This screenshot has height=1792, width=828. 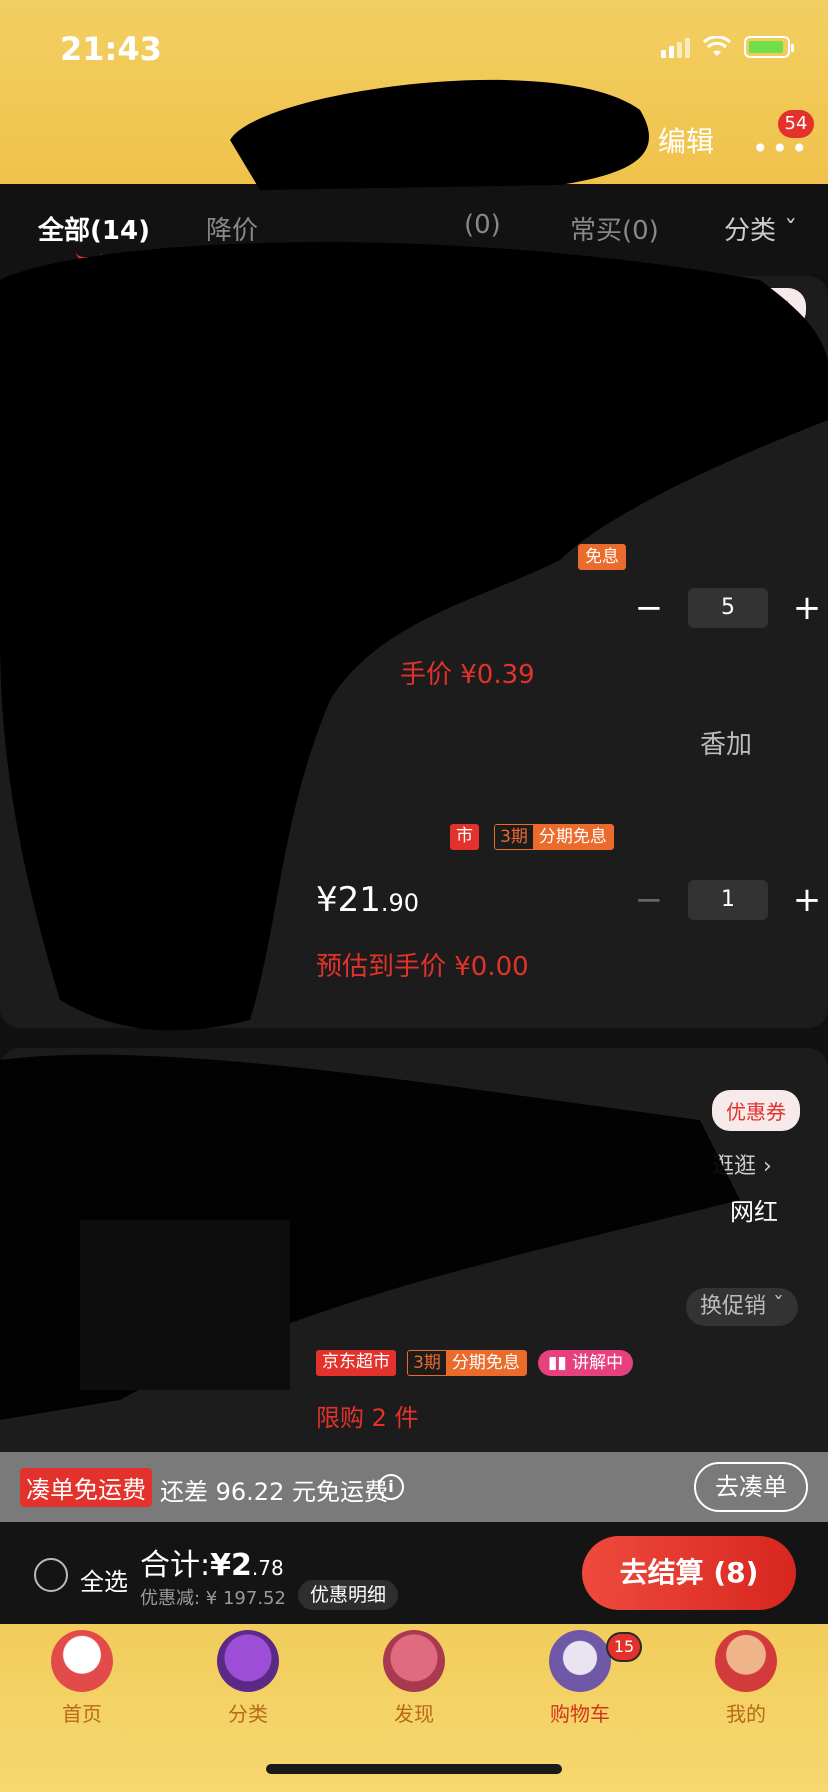 I want to click on nav-category: 分类, so click(x=248, y=1678).